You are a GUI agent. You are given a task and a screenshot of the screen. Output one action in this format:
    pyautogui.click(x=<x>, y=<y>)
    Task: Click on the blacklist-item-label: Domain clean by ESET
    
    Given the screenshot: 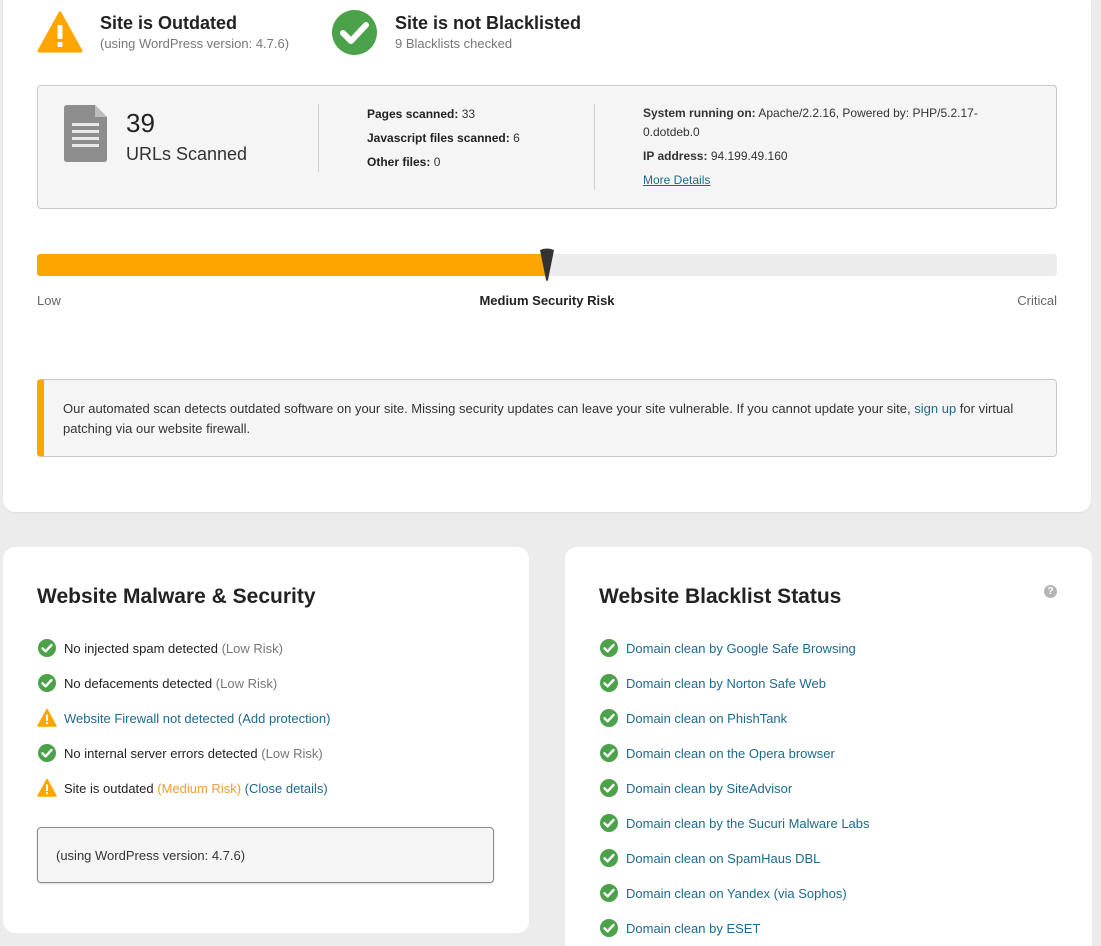 What is the action you would take?
    pyautogui.click(x=693, y=928)
    